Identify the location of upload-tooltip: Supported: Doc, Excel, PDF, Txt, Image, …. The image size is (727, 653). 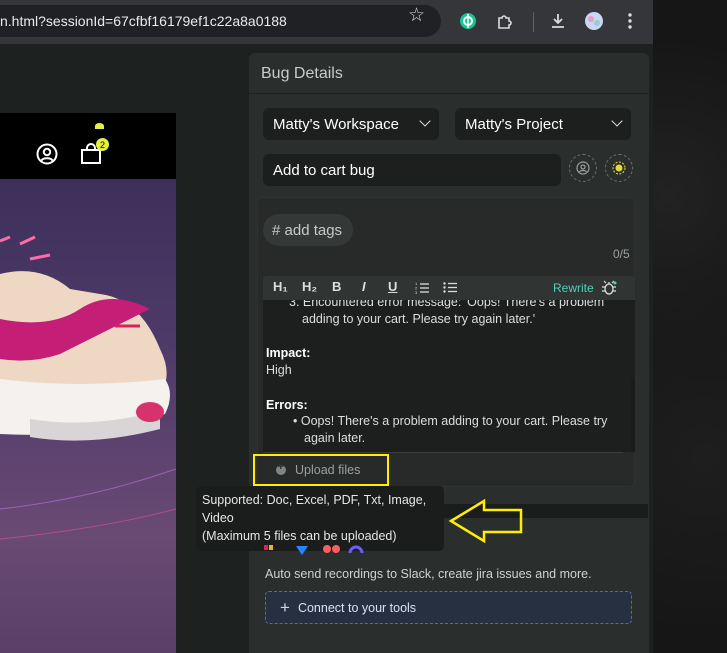
(320, 518).